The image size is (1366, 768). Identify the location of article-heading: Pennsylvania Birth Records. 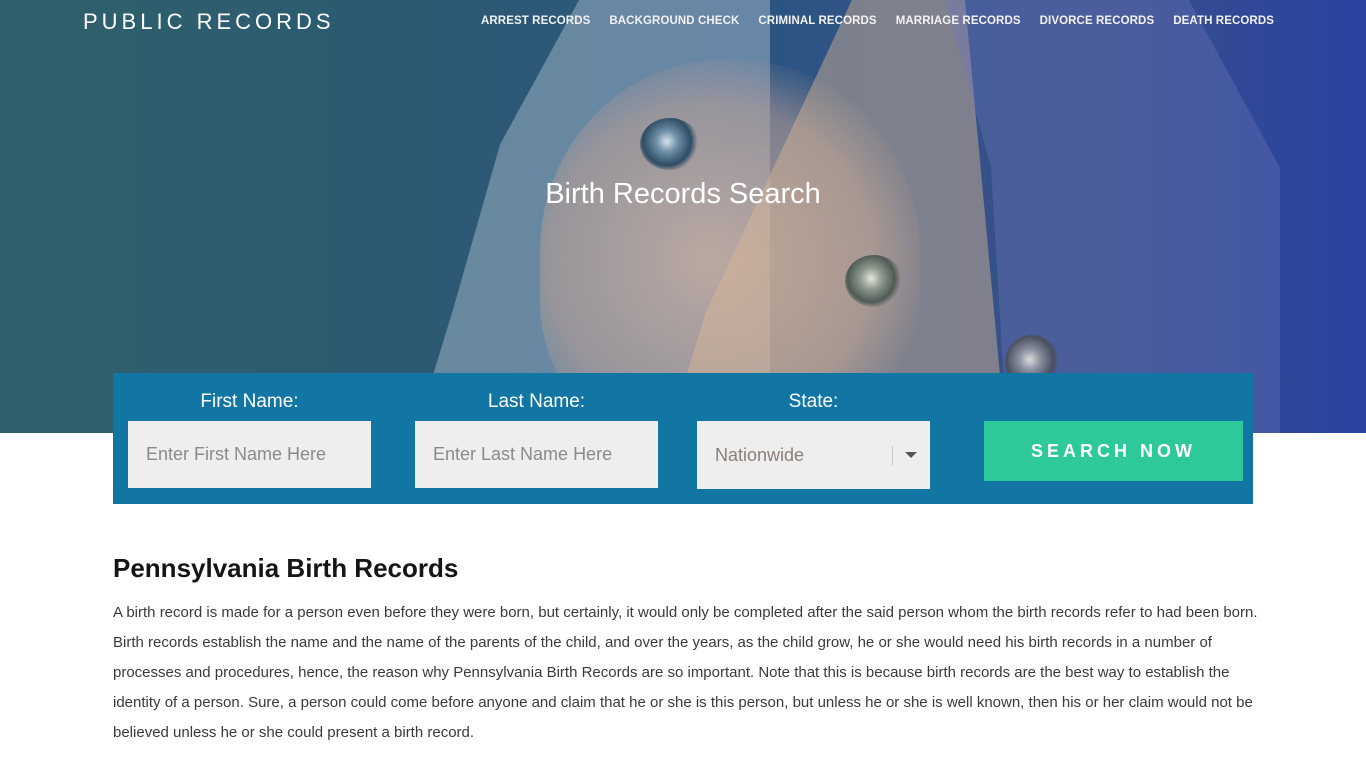
(286, 568).